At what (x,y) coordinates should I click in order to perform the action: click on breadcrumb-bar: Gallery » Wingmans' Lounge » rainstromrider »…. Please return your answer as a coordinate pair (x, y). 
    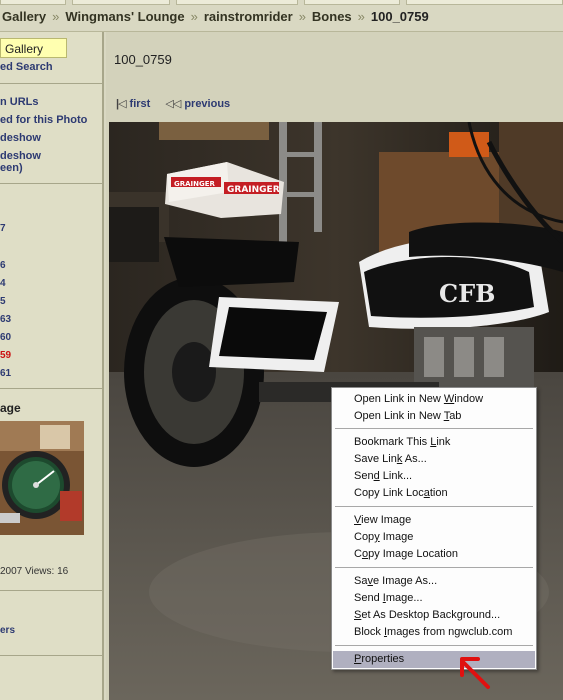
    Looking at the image, I should click on (281, 16).